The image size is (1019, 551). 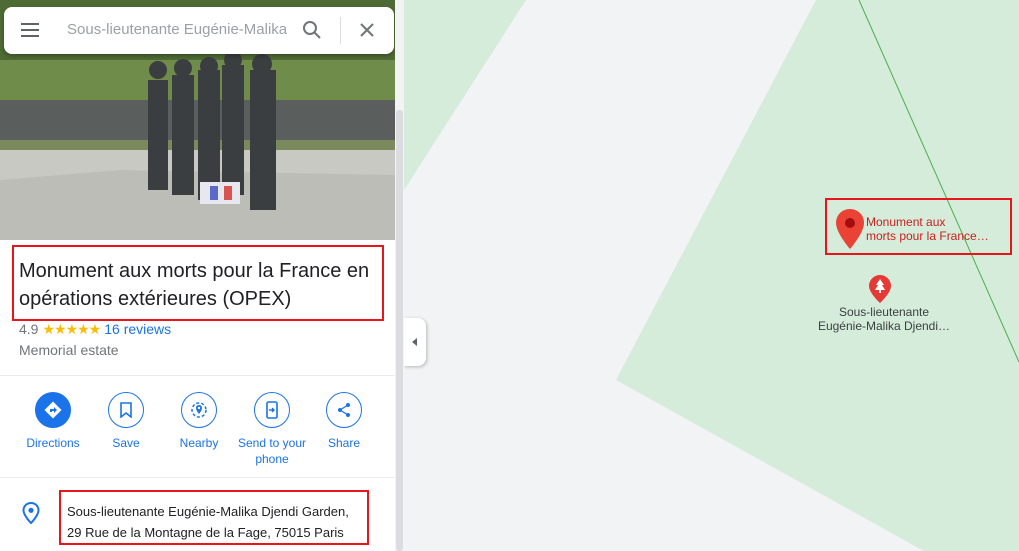 What do you see at coordinates (53, 443) in the screenshot?
I see `directions-label: Directions` at bounding box center [53, 443].